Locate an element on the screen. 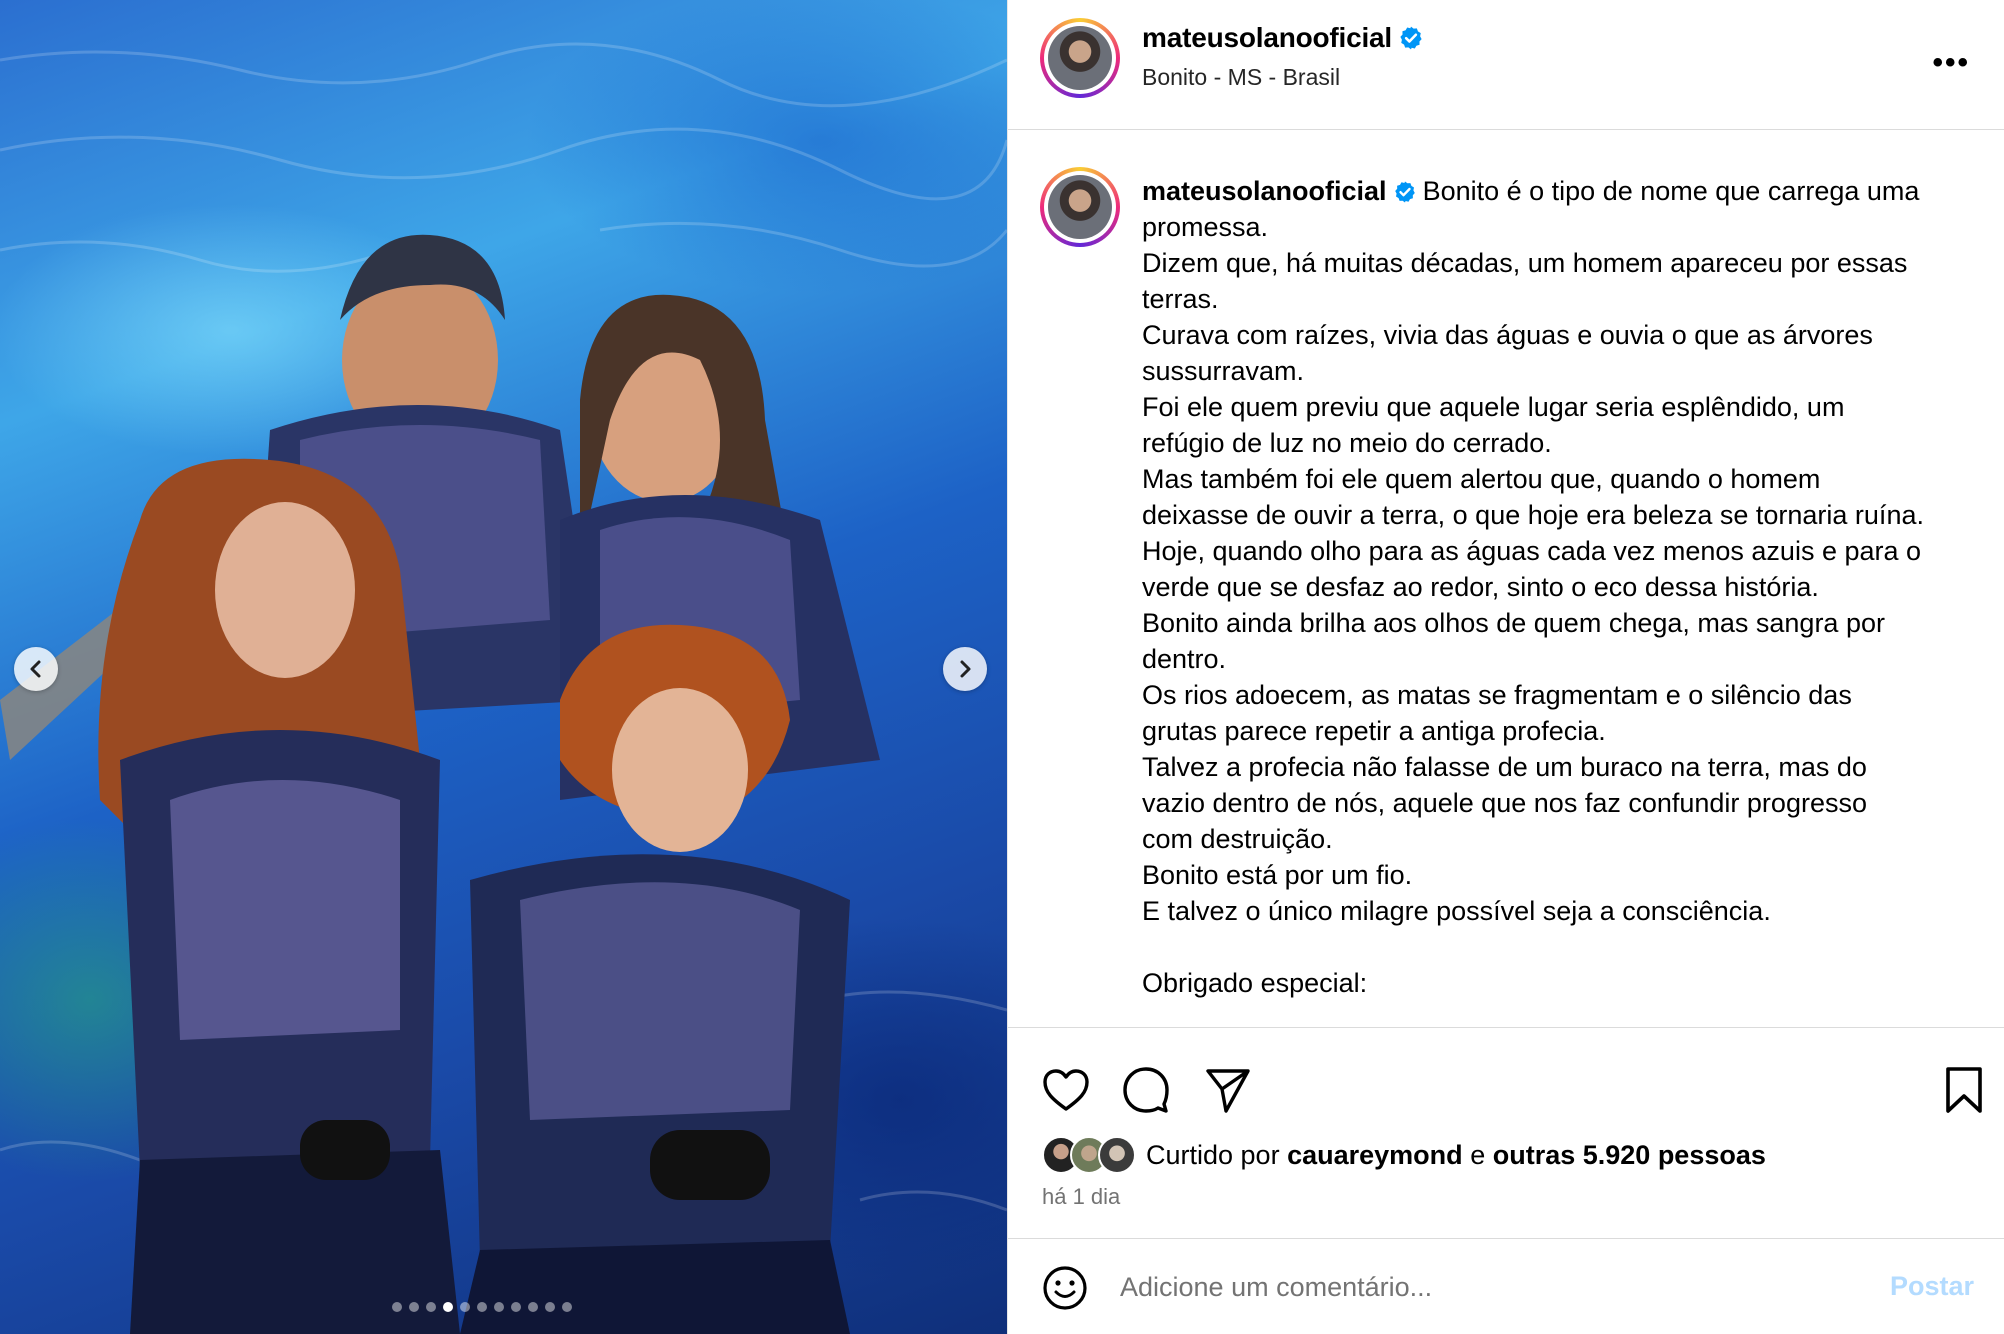 The width and height of the screenshot is (2004, 1334). bookmark-icon is located at coordinates (1964, 1090).